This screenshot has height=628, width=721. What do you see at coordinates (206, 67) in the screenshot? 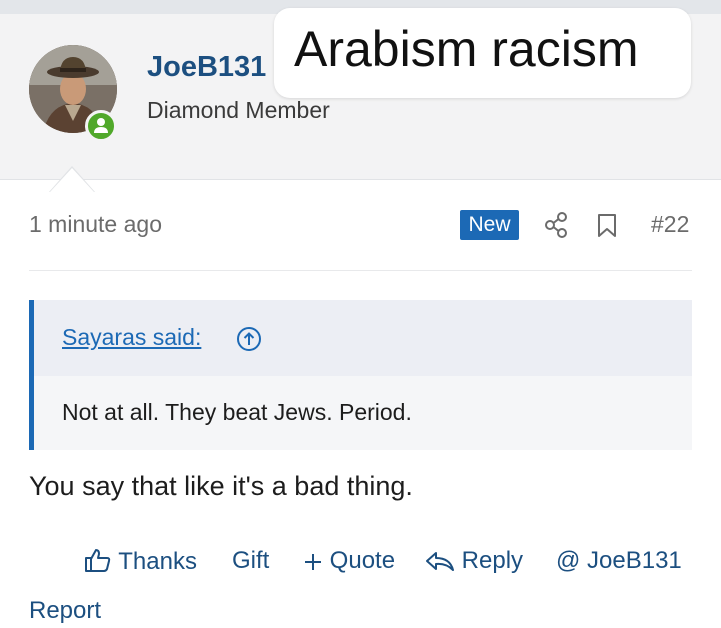
I see `username: JoeB131` at bounding box center [206, 67].